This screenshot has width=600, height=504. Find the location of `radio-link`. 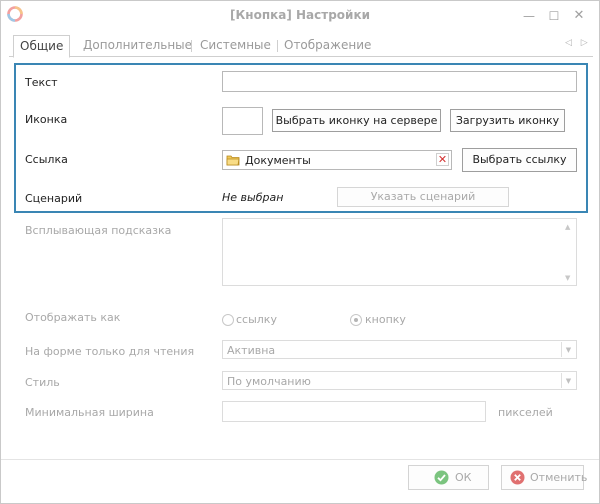

radio-link is located at coordinates (228, 320).